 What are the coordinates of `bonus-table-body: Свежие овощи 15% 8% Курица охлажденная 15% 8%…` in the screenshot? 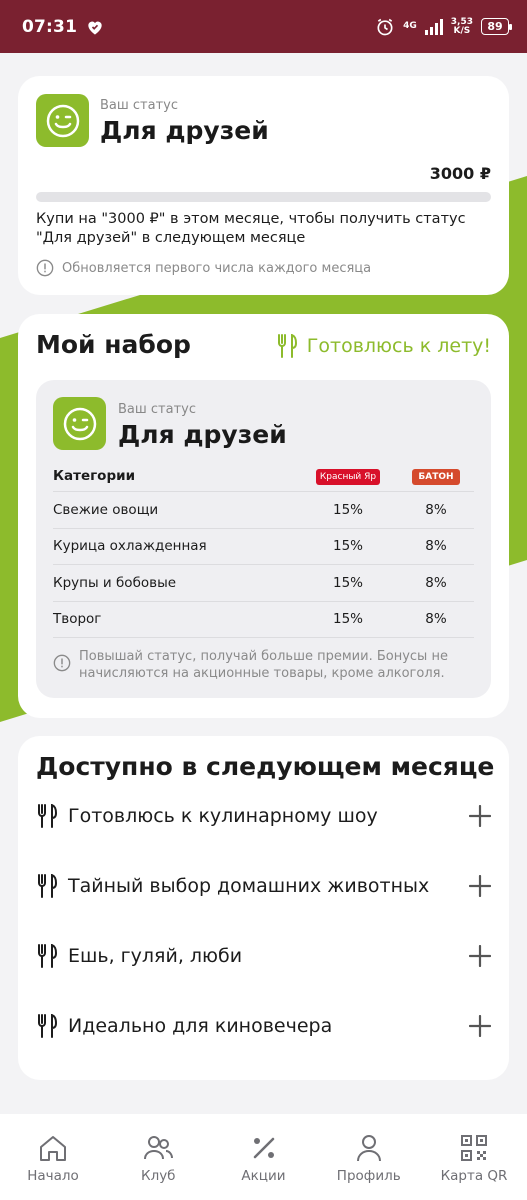 It's located at (263, 565).